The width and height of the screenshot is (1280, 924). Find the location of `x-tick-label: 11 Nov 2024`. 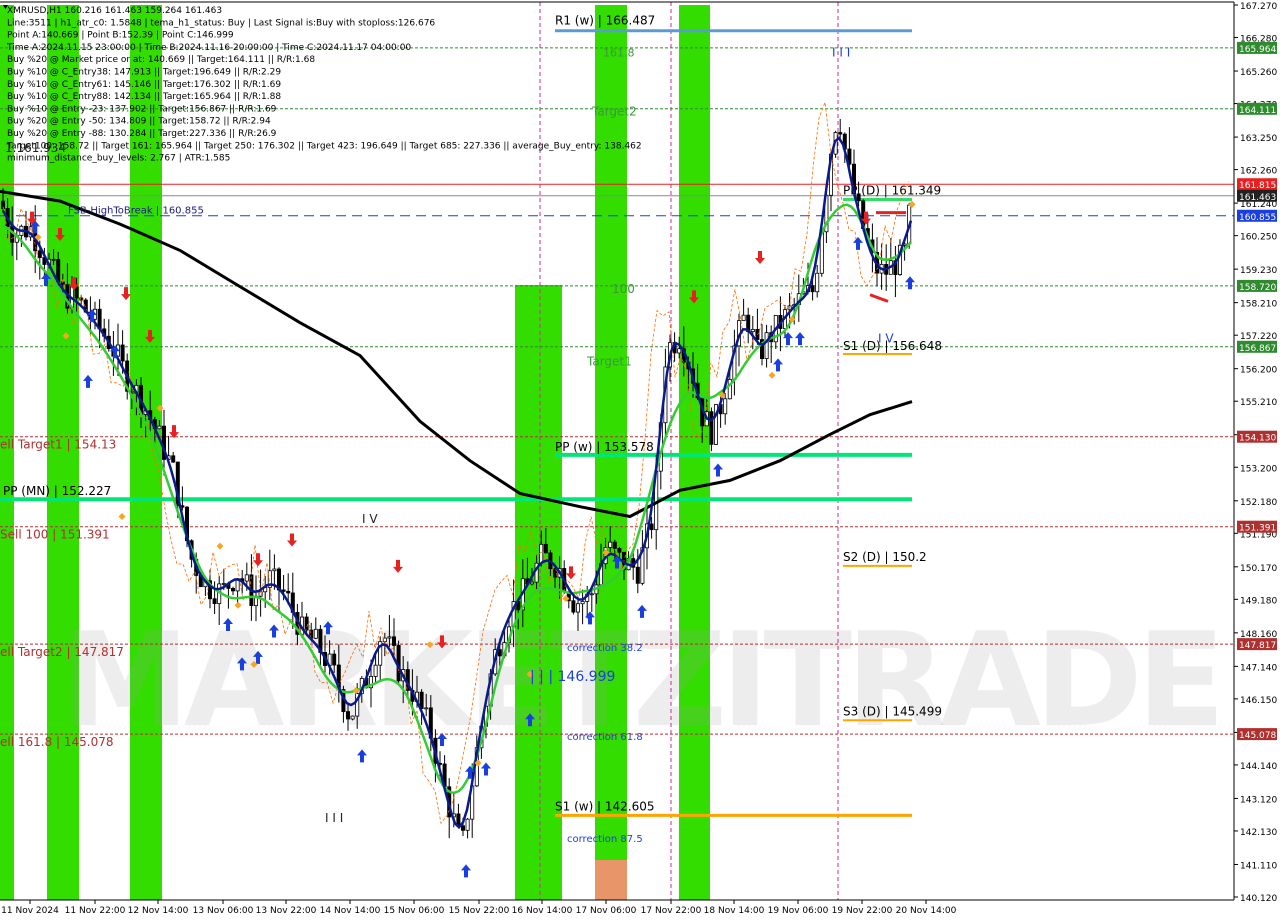

x-tick-label: 11 Nov 2024 is located at coordinates (30, 911).